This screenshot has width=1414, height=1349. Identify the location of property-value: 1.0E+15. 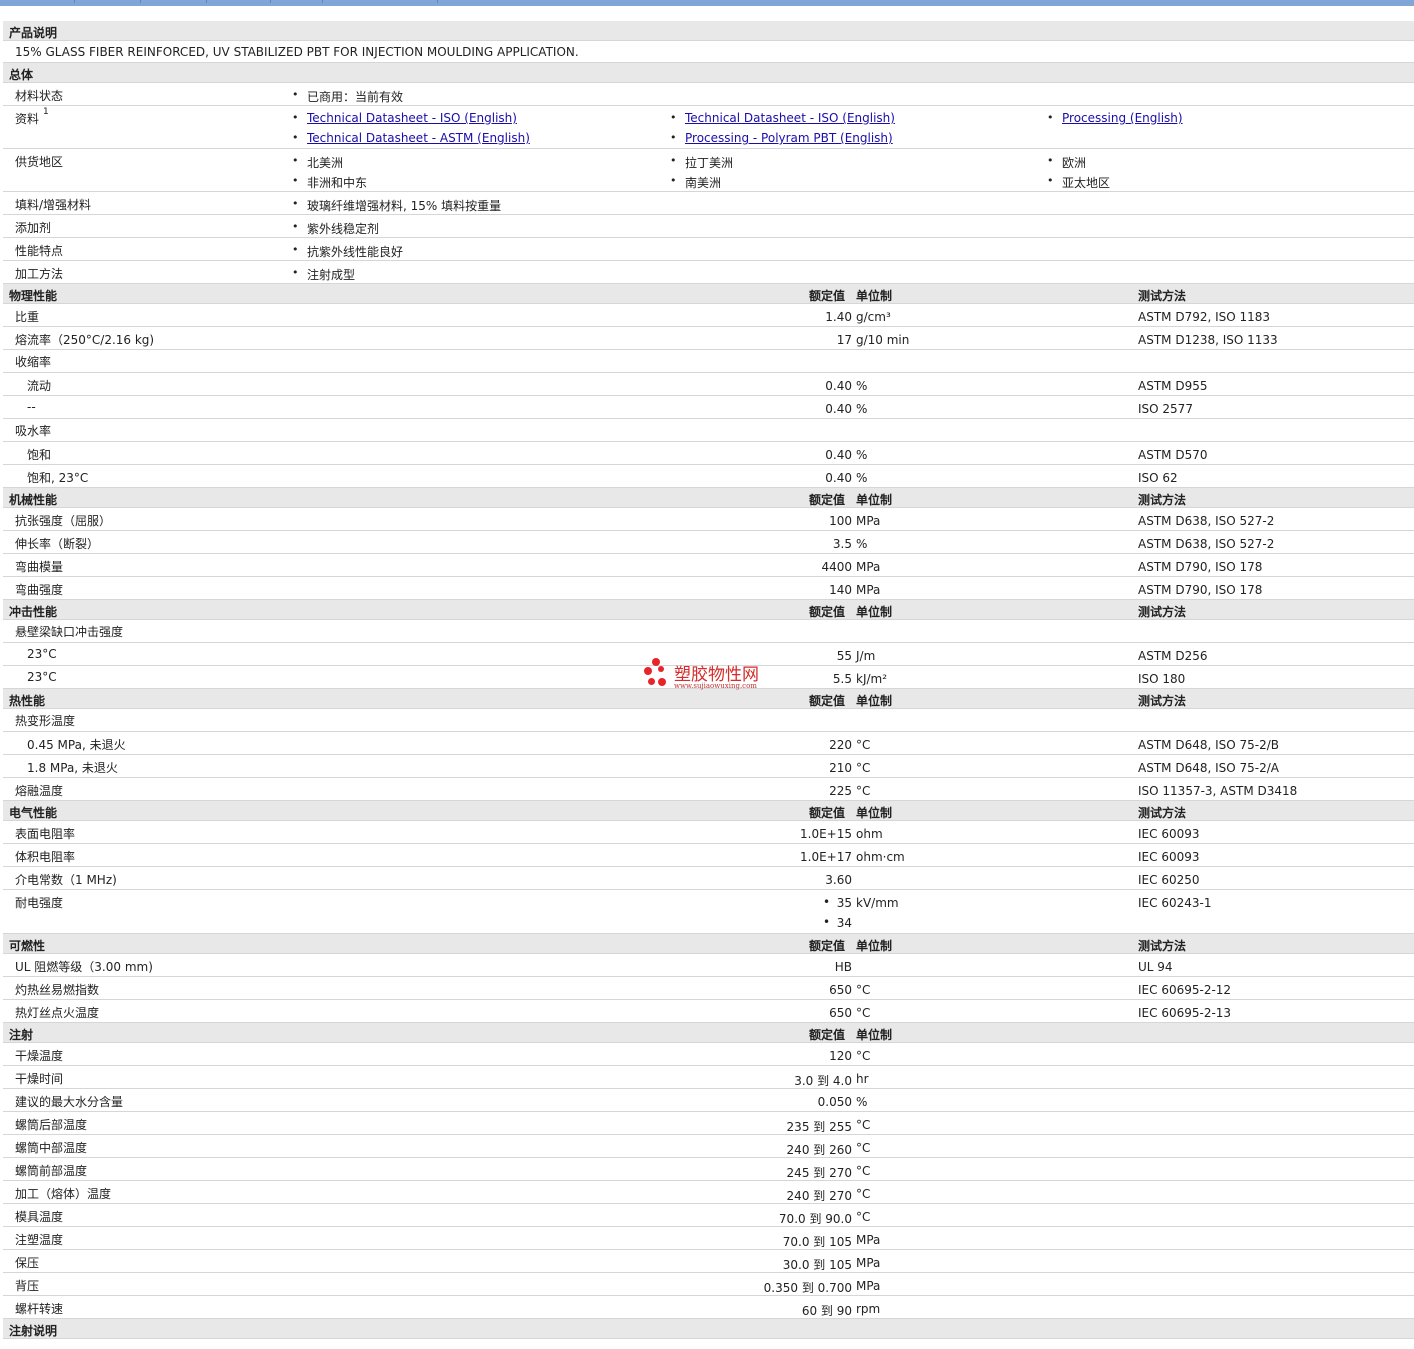
(826, 834).